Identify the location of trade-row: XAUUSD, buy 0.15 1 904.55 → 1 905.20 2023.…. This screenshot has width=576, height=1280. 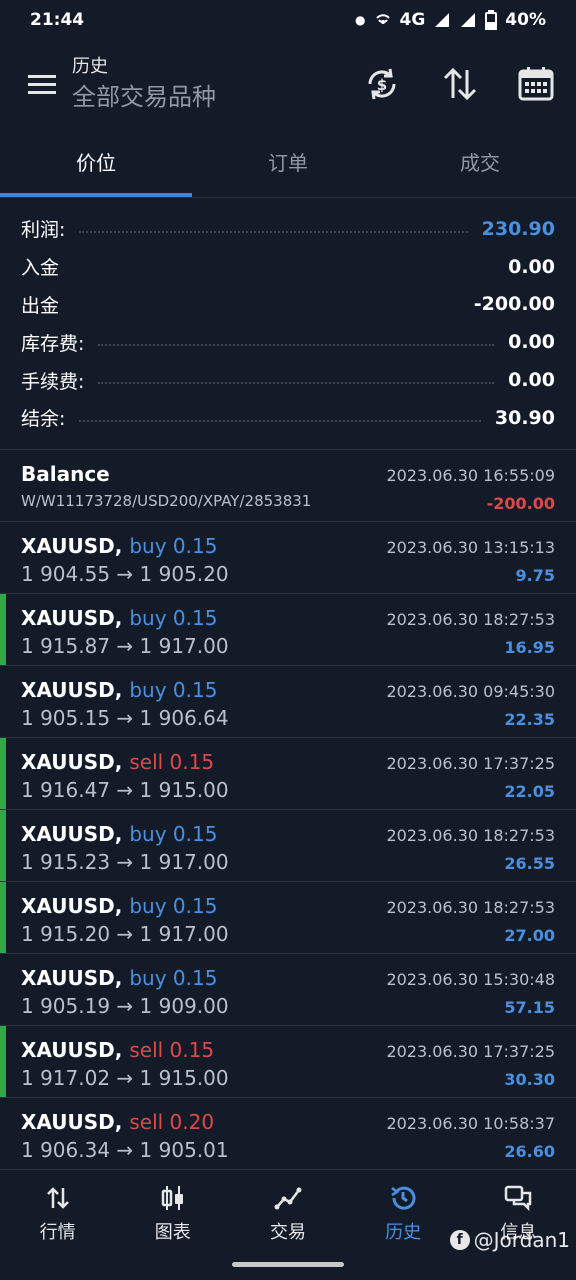
(288, 558).